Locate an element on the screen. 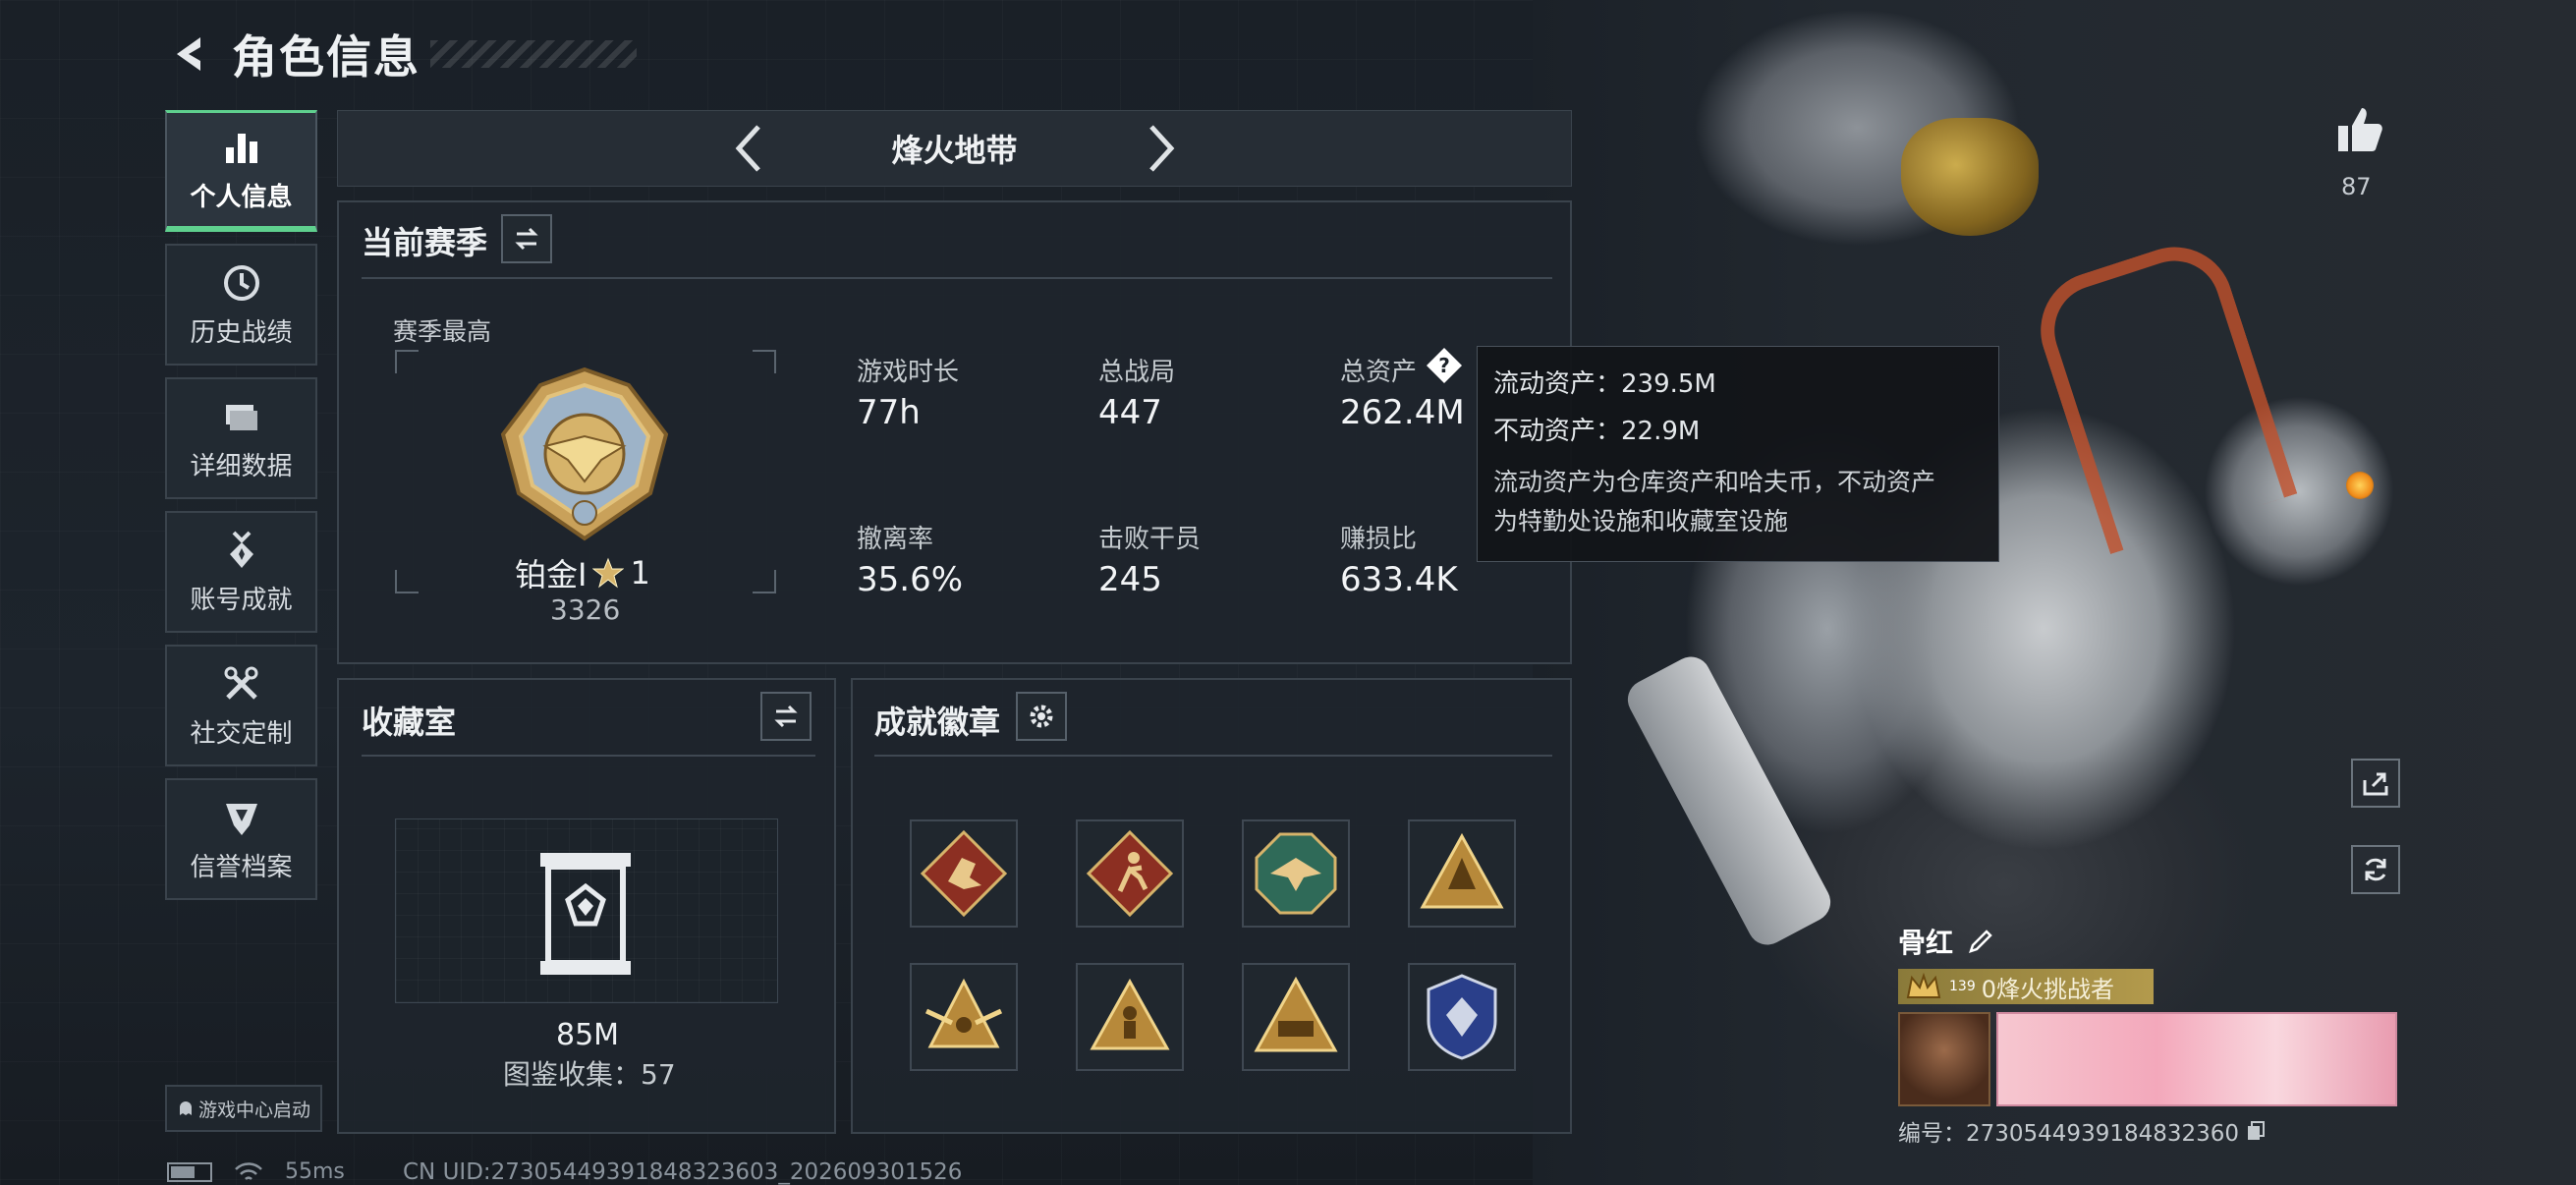  clock-icon is located at coordinates (241, 283).